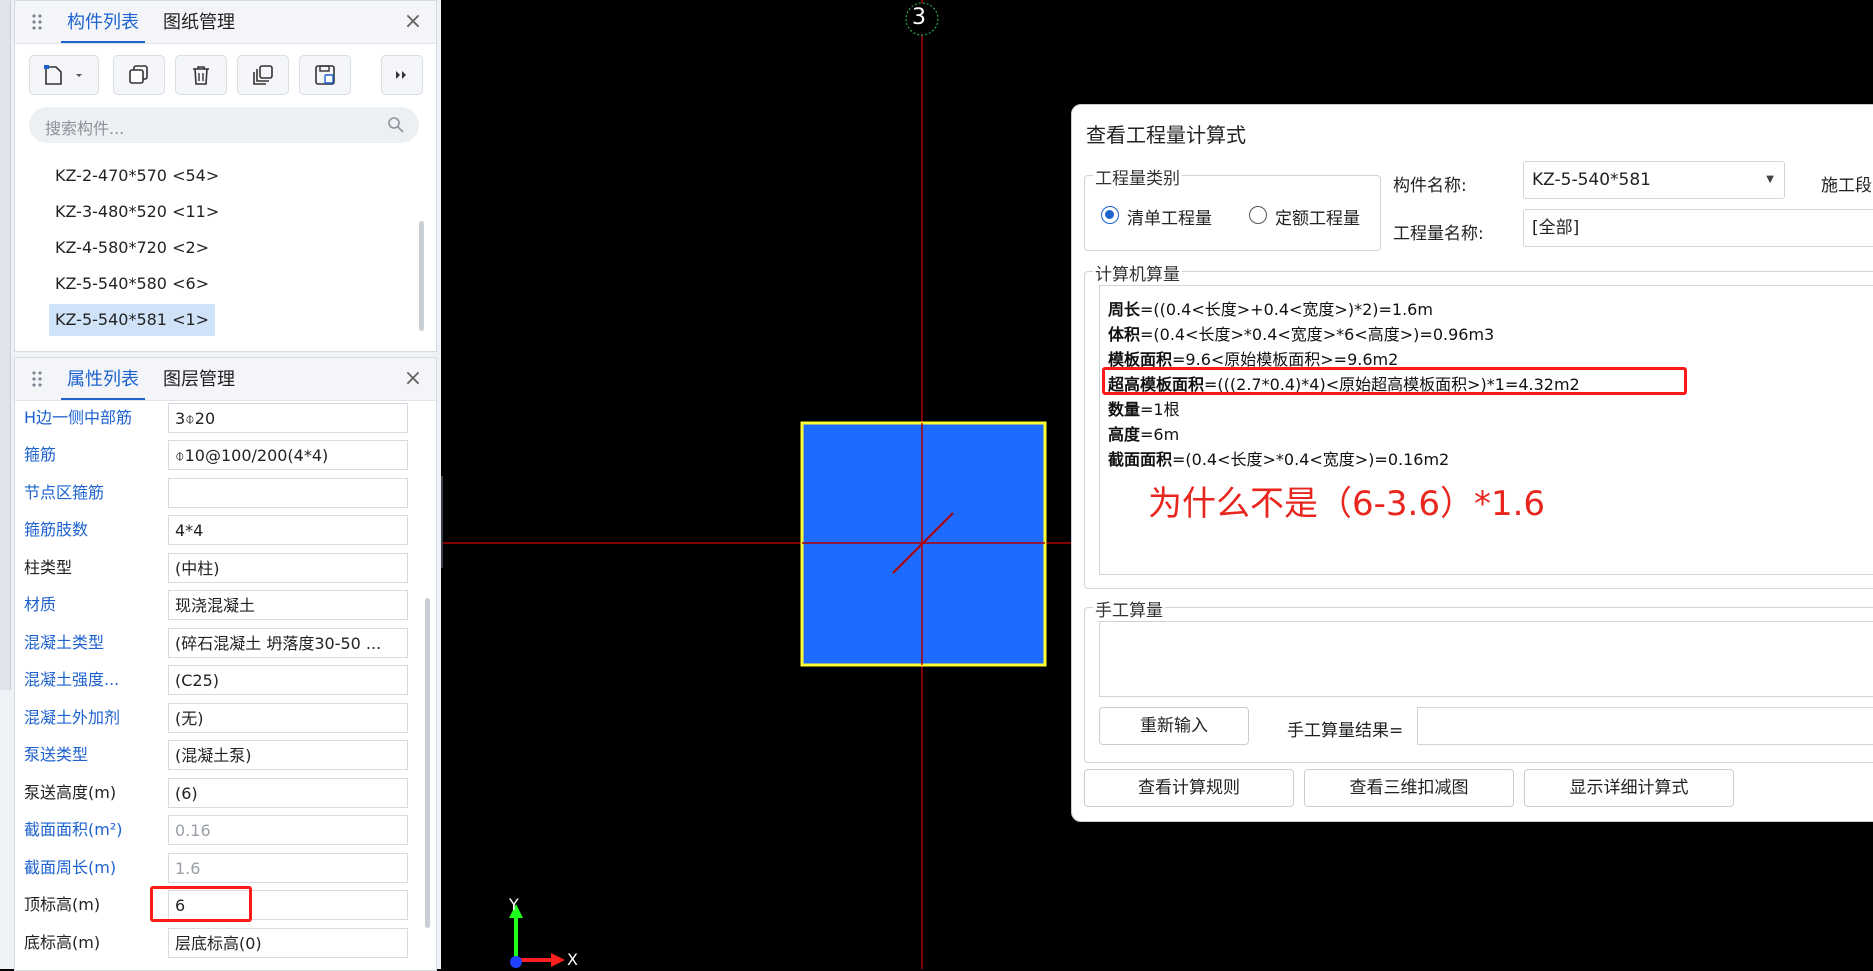 The image size is (1873, 971). Describe the element at coordinates (103, 22) in the screenshot. I see `tab-component-list: 构件列表` at that location.